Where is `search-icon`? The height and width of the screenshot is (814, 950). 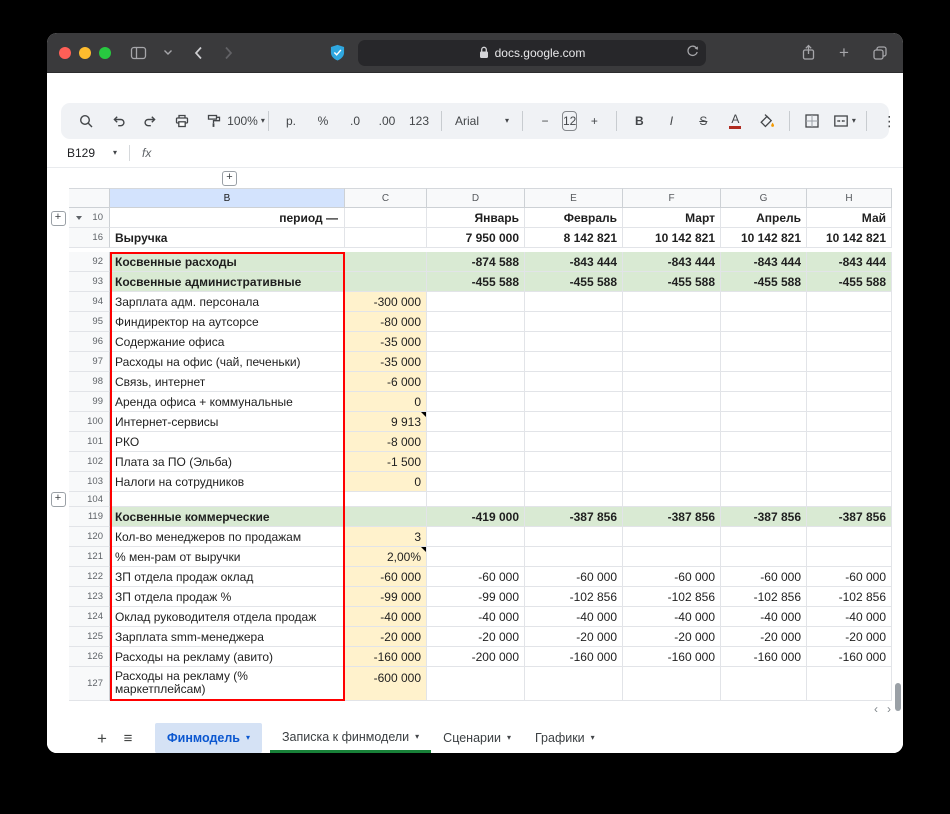
search-icon is located at coordinates (86, 121).